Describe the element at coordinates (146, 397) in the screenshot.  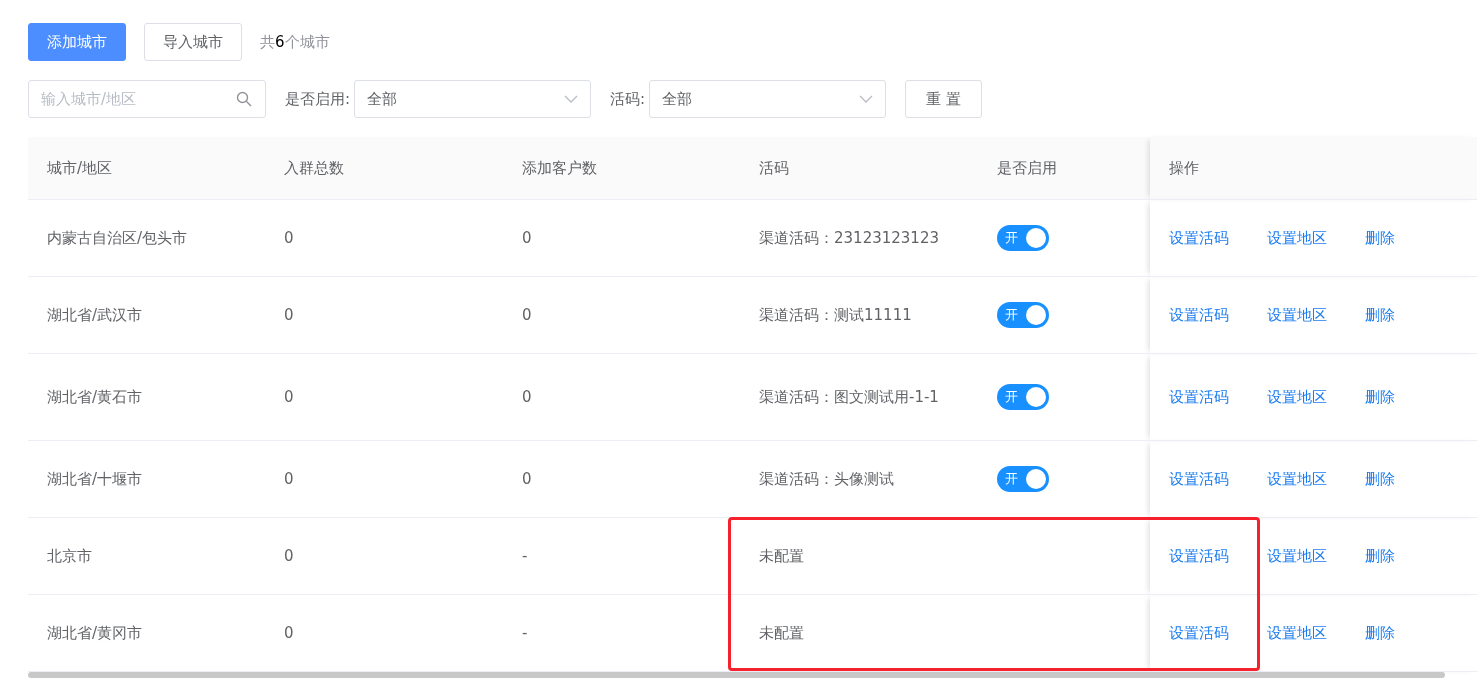
I see `table-cell: 湖北省/黄石市` at that location.